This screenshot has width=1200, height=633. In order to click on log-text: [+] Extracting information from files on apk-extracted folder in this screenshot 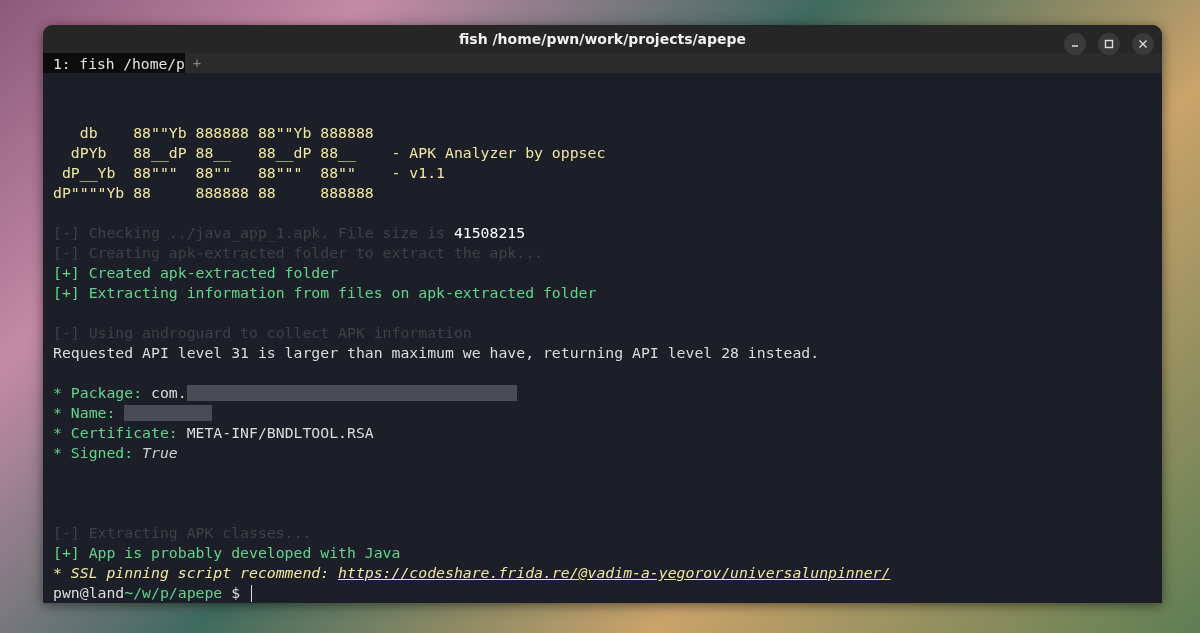, I will do `click(325, 293)`.